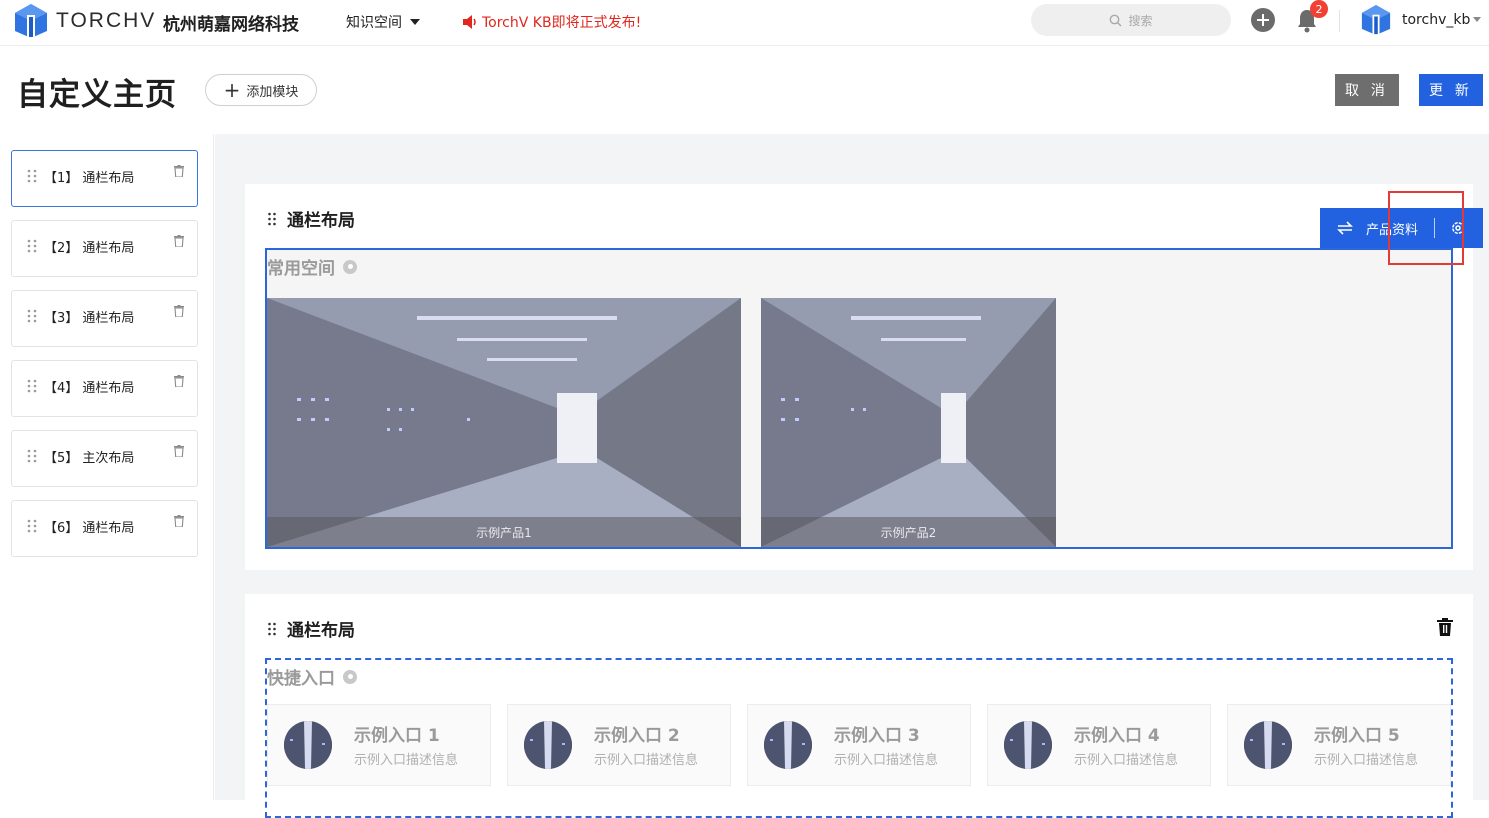 The image size is (1489, 818). Describe the element at coordinates (97, 95) in the screenshot. I see `page-title: 自定义主页` at that location.